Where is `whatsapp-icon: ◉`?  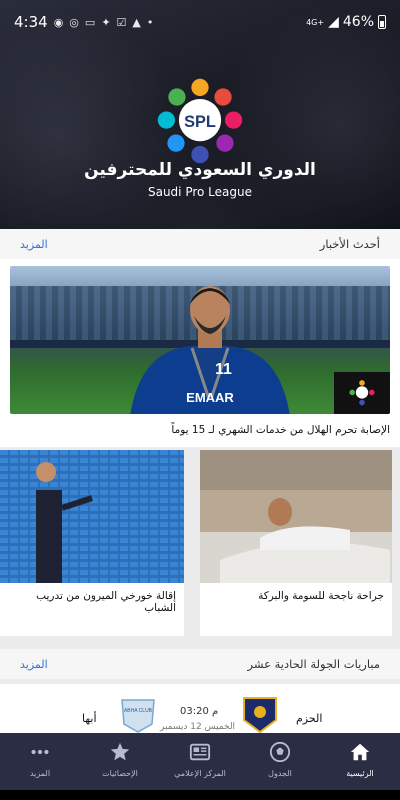
whatsapp-icon: ◉ is located at coordinates (58, 22).